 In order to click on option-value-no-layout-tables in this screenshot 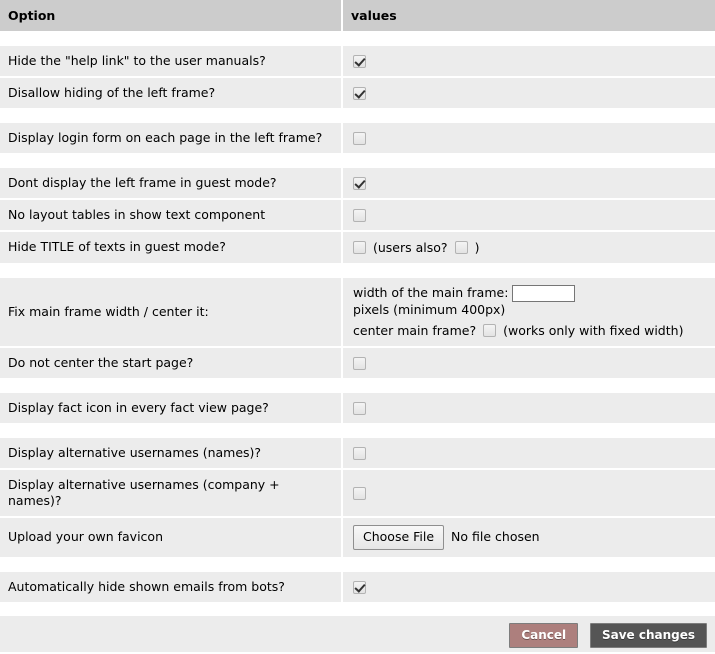, I will do `click(528, 215)`.